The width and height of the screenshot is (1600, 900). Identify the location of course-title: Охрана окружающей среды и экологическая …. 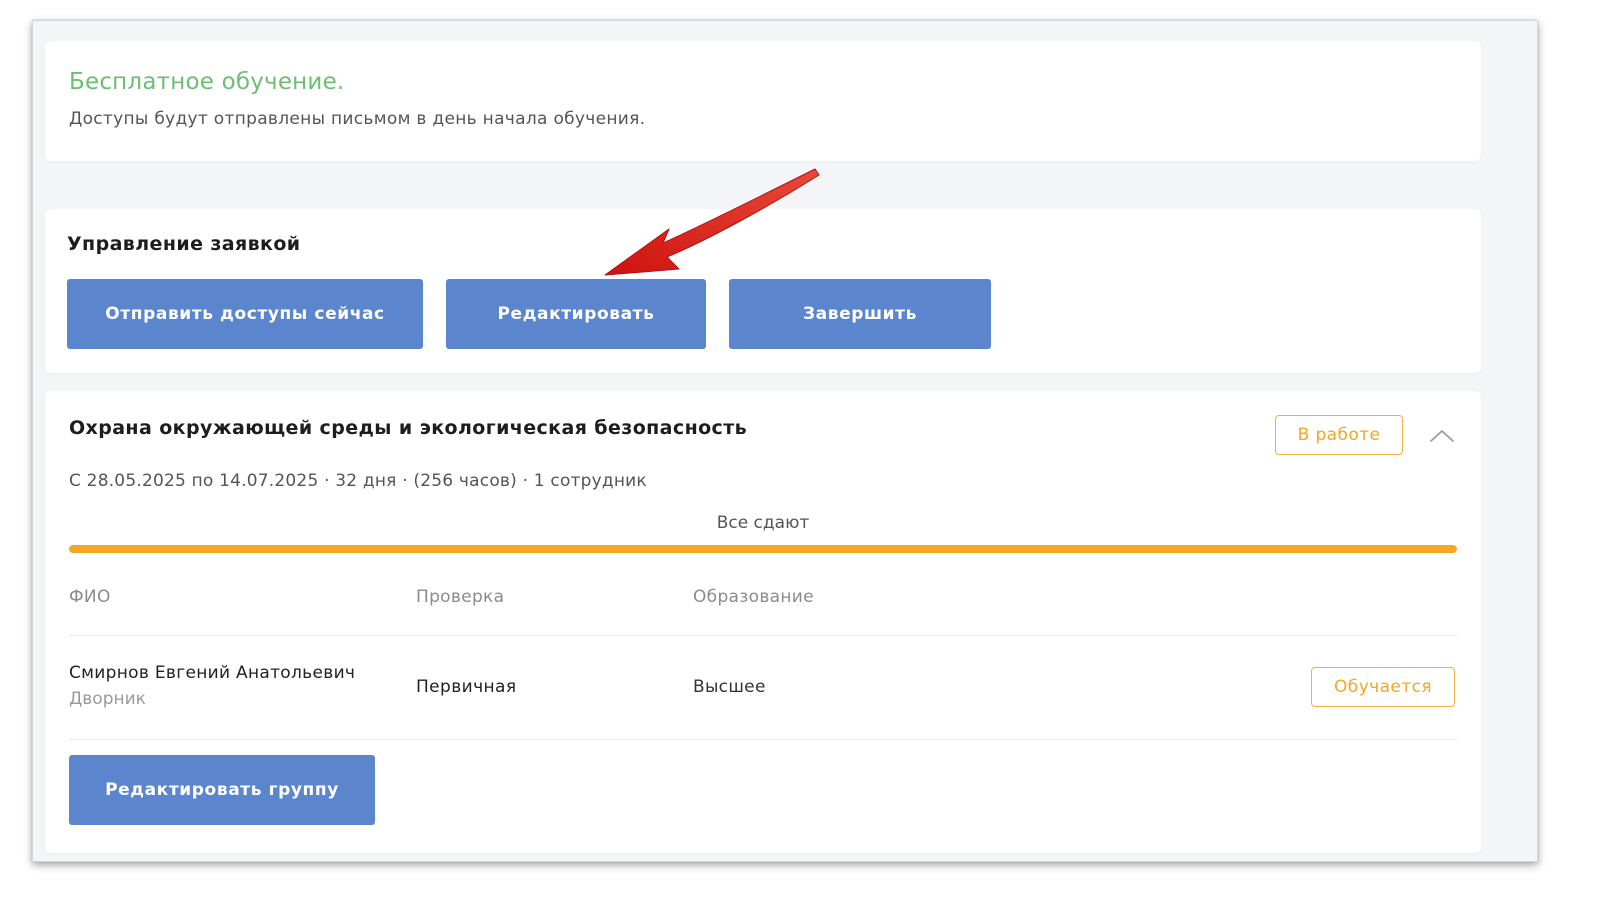
(408, 428).